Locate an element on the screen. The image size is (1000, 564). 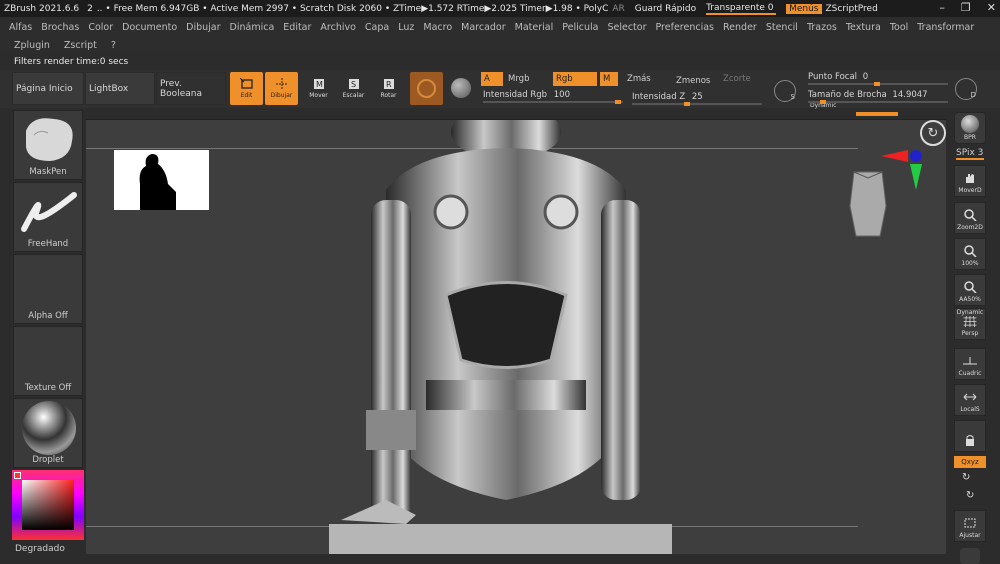
menu-item: Dibujar is located at coordinates (203, 27).